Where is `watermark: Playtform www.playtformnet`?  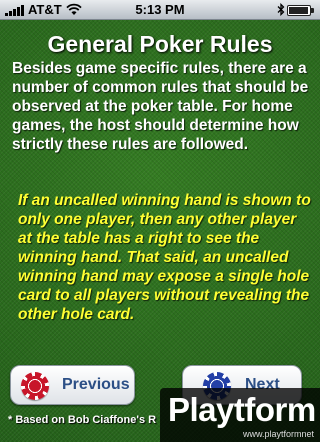
watermark: Playtform www.playtformnet is located at coordinates (240, 415).